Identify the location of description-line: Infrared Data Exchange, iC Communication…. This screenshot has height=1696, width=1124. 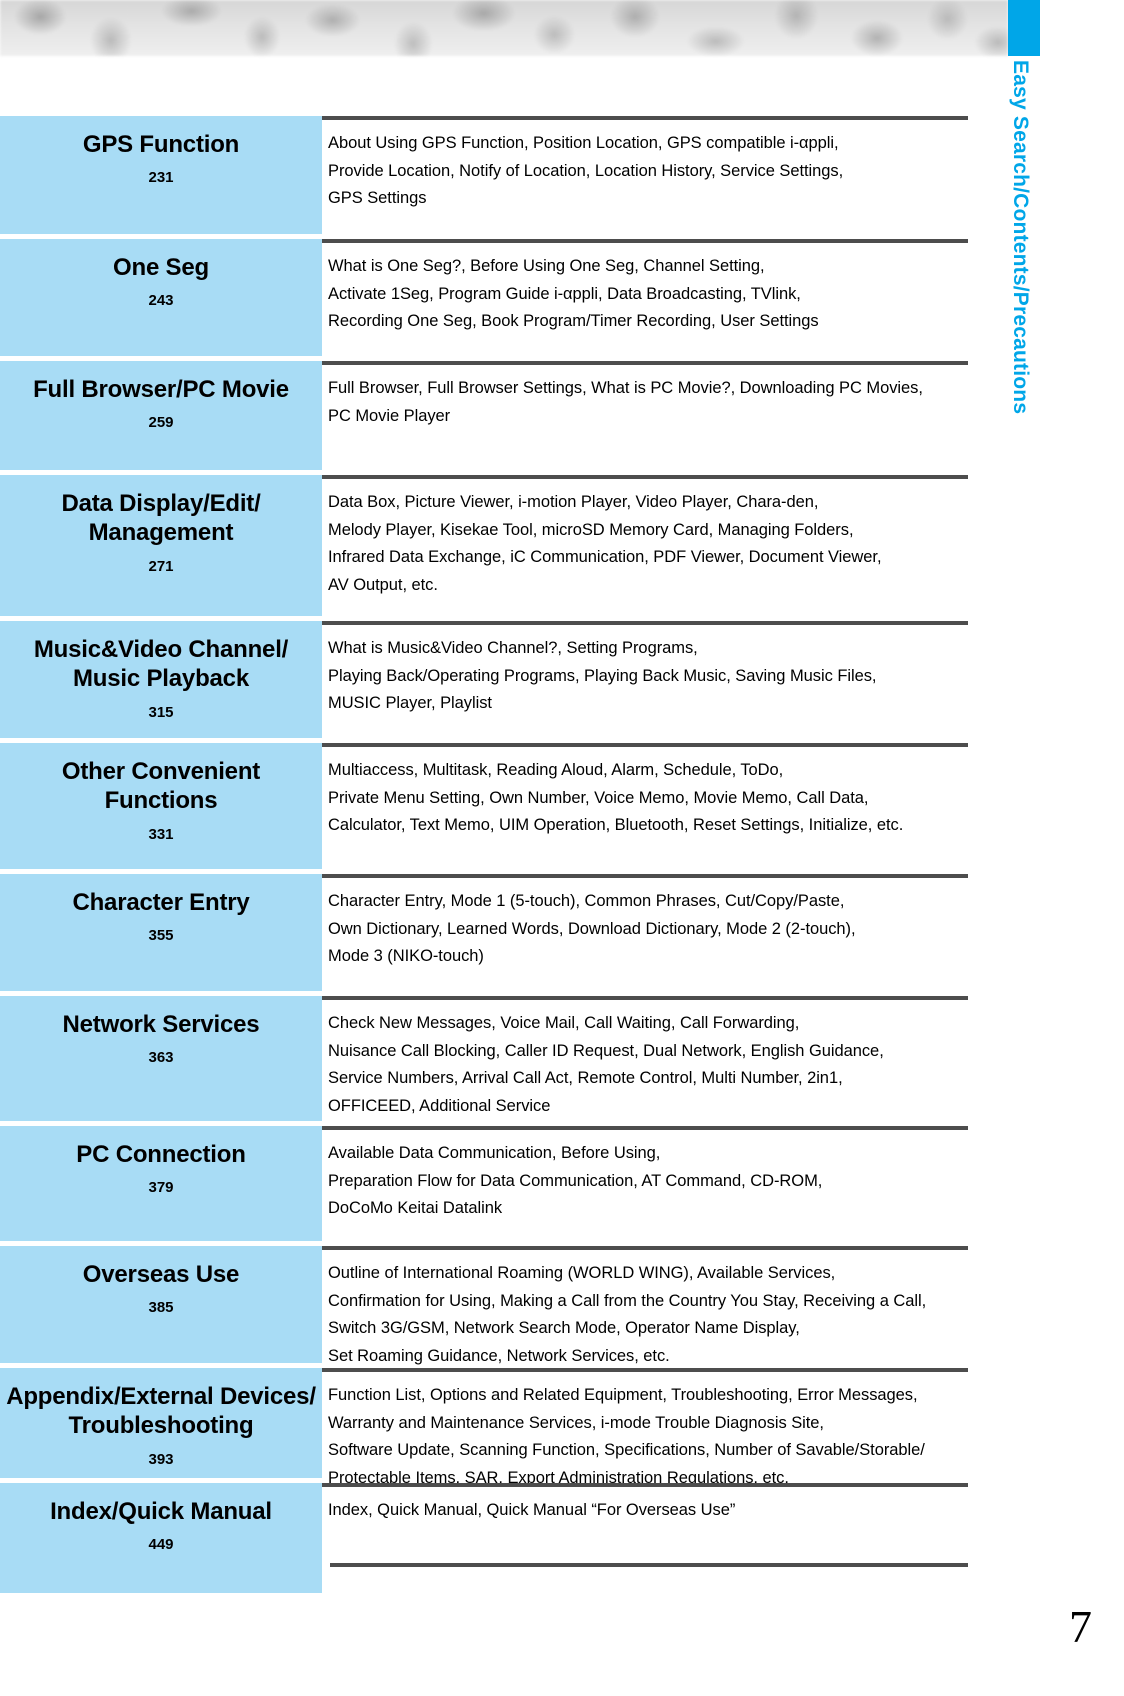
(605, 557).